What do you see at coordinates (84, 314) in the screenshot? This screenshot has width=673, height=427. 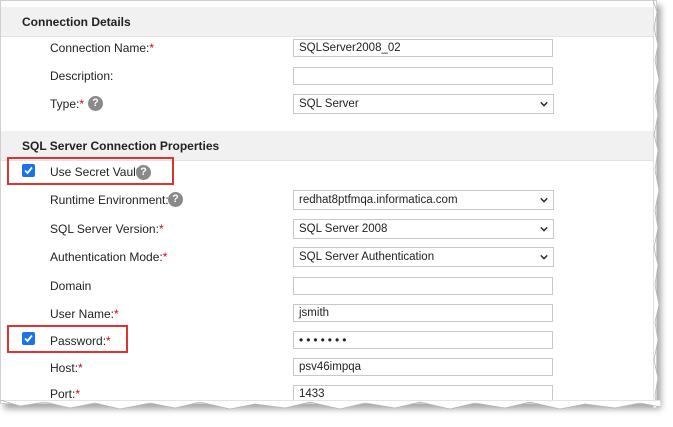 I see `user-name-label: User Name:*` at bounding box center [84, 314].